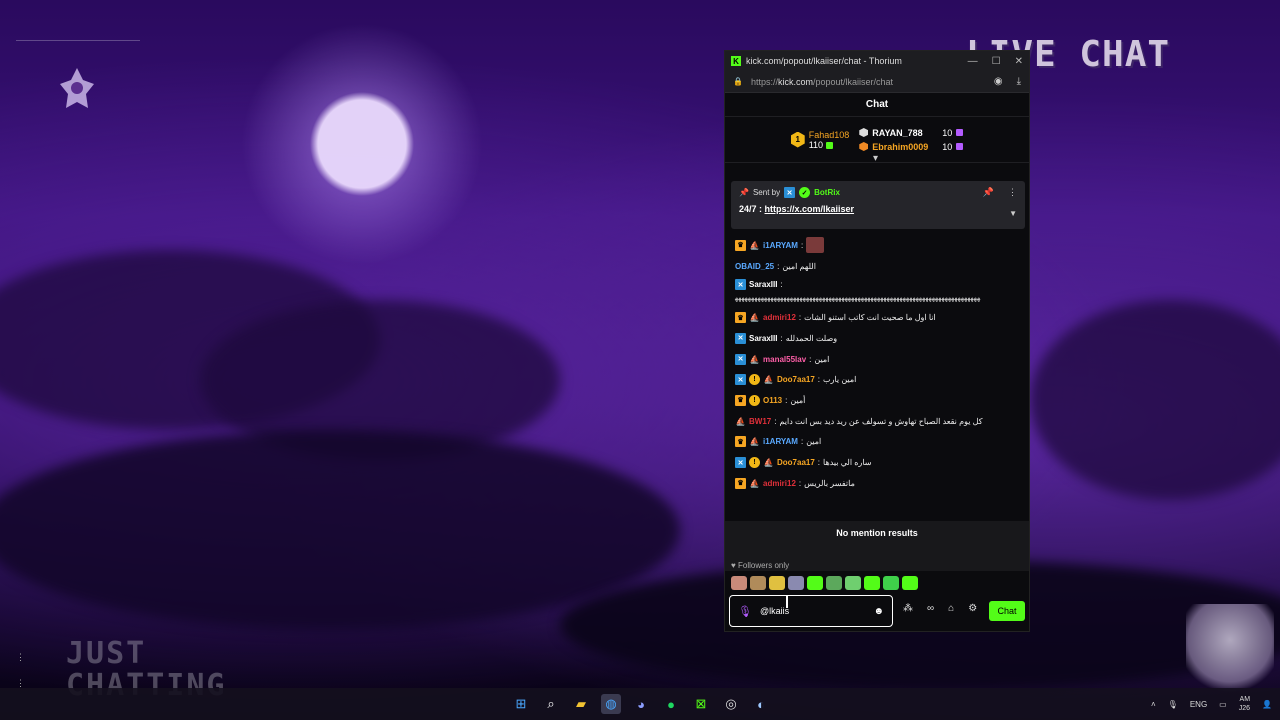  What do you see at coordinates (551, 704) in the screenshot?
I see `search-icon: ⌕` at bounding box center [551, 704].